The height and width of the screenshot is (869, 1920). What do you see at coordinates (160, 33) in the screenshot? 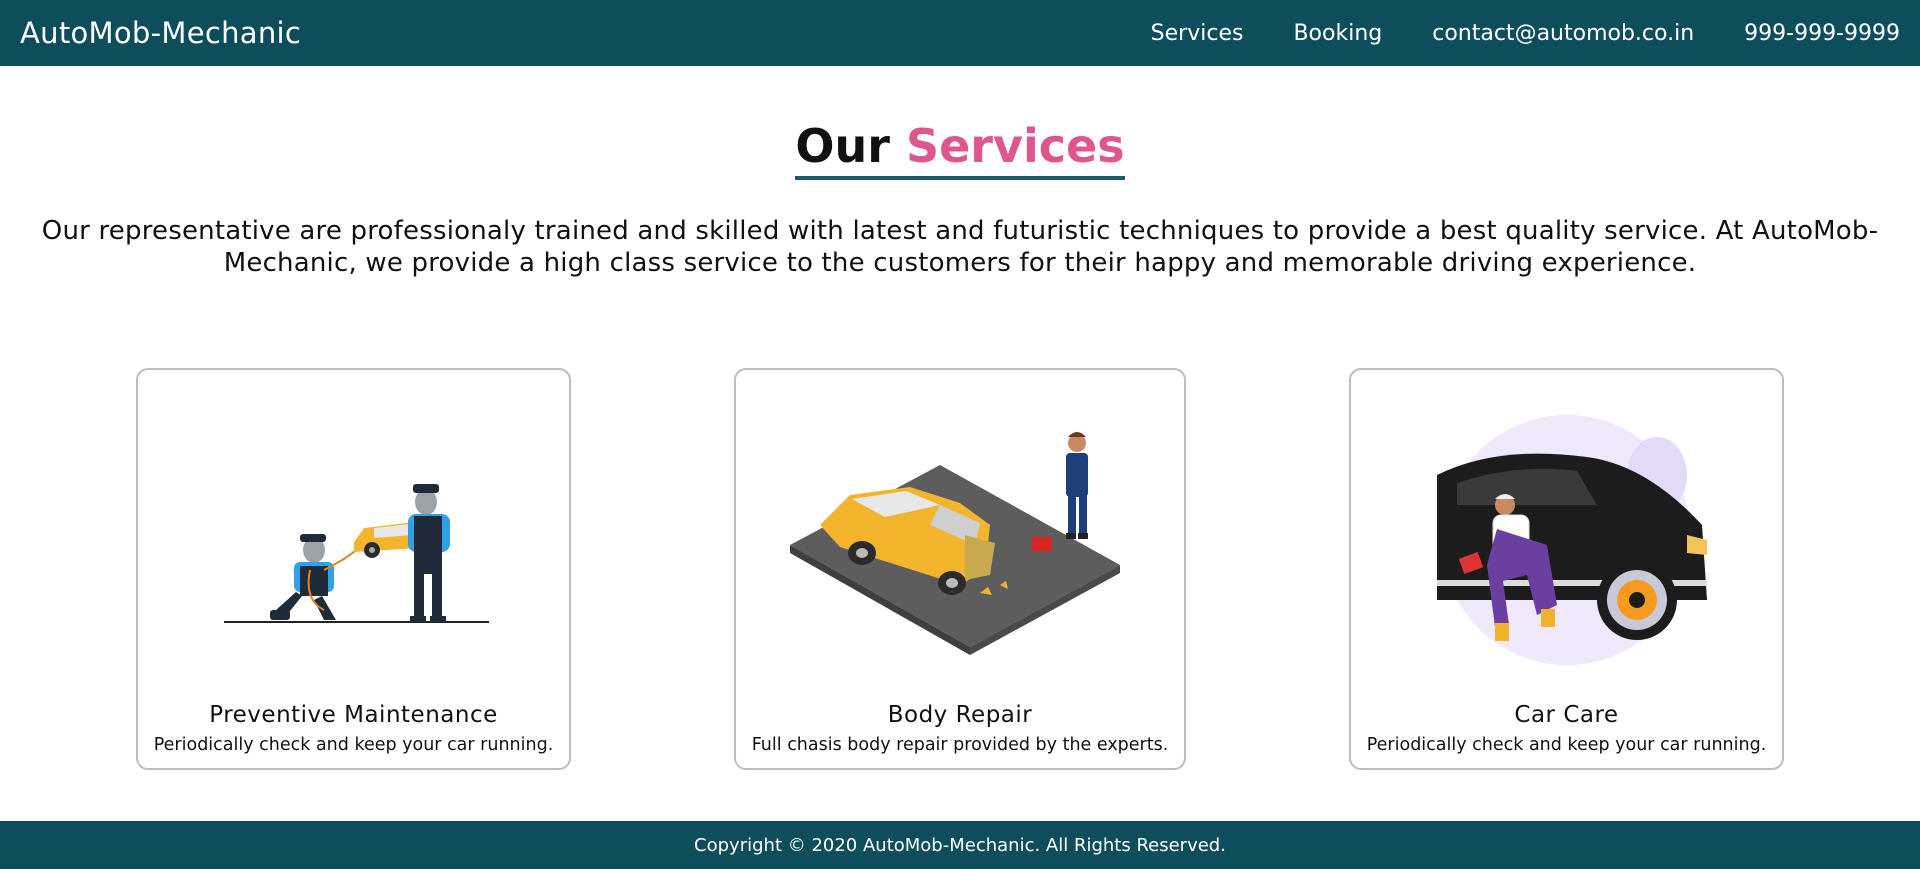
I see `brand-logo-link: AutoMob-Mechanic` at bounding box center [160, 33].